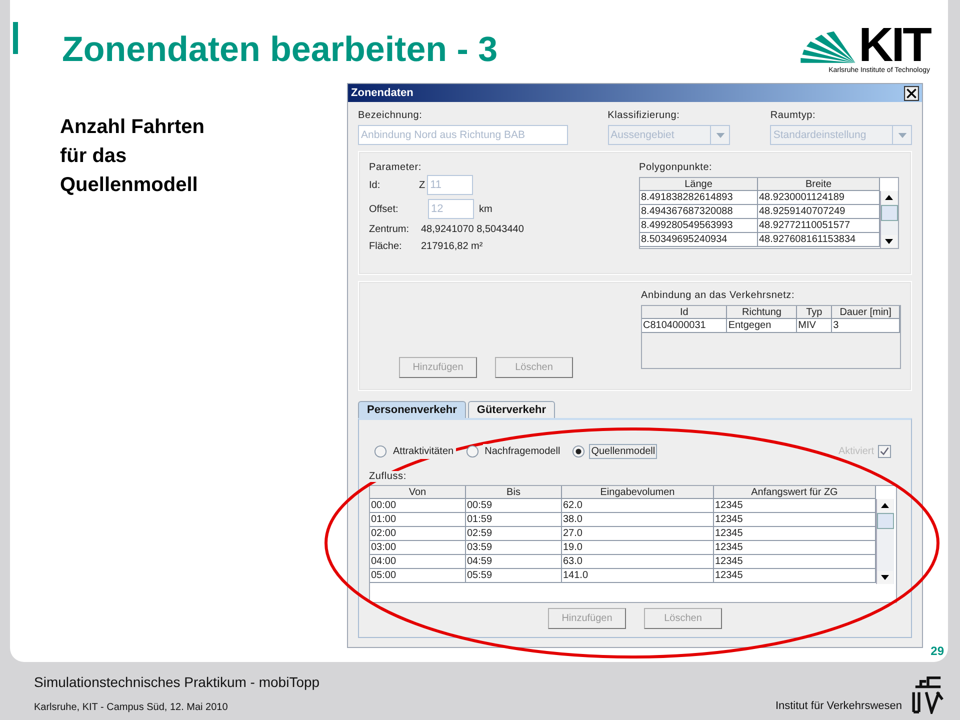 Image resolution: width=960 pixels, height=720 pixels. What do you see at coordinates (177, 682) in the screenshot?
I see `footer-course: Simulationstechnisches Praktikum - mobiTopp` at bounding box center [177, 682].